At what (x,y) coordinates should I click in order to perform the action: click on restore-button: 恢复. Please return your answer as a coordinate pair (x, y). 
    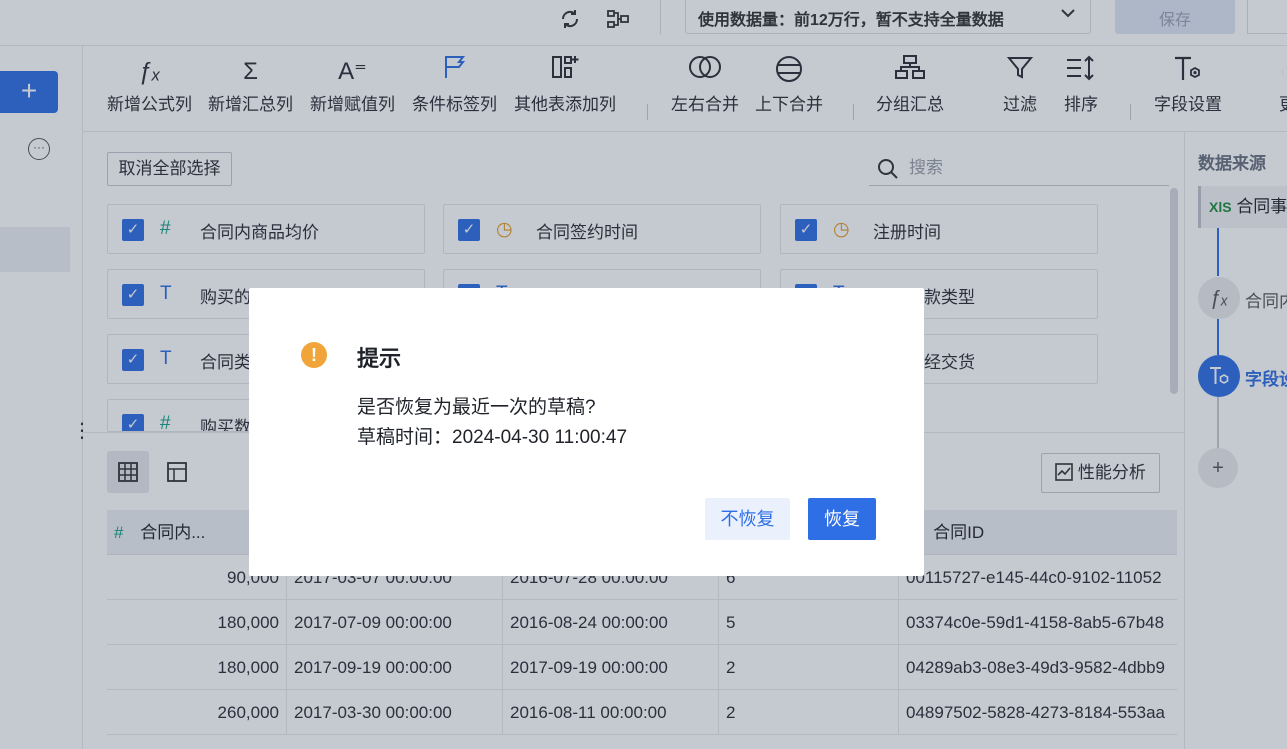
    Looking at the image, I should click on (842, 519).